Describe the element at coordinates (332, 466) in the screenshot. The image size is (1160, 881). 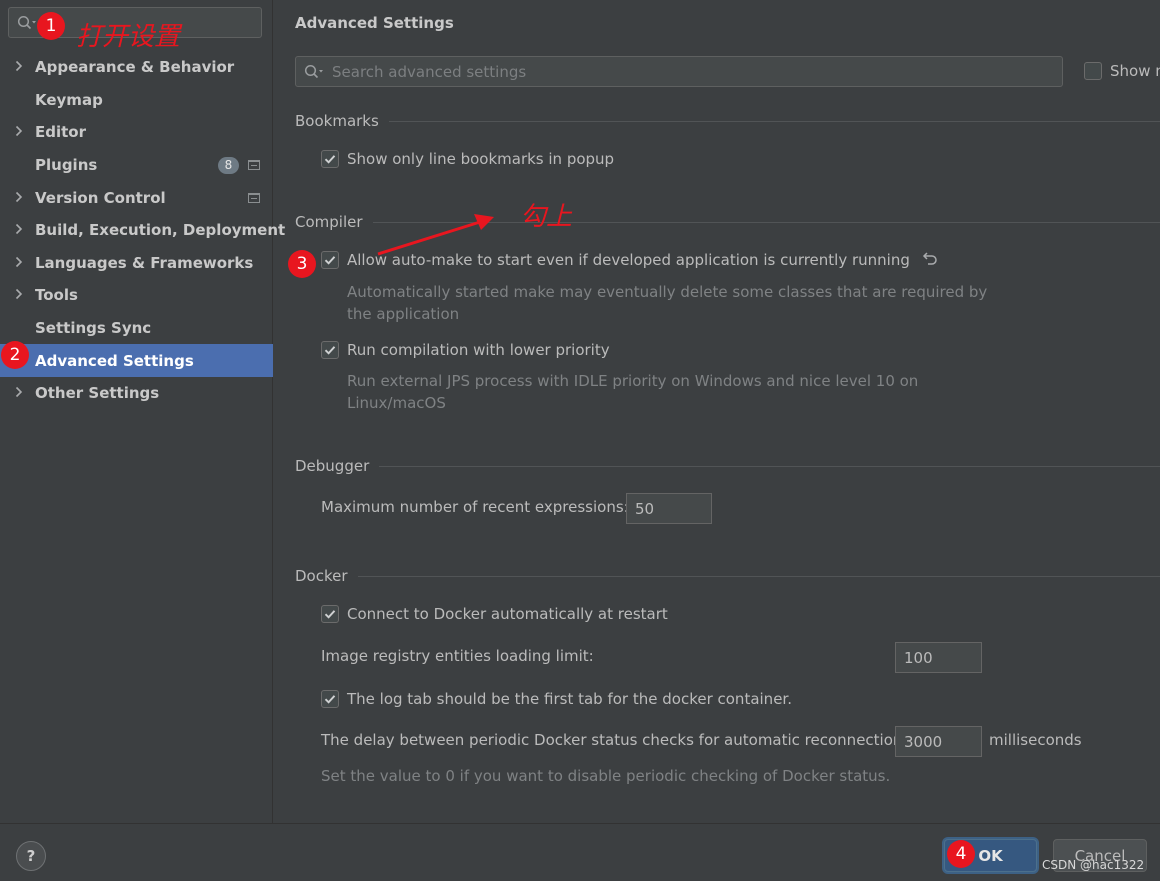
I see `section-title: Debugger` at that location.